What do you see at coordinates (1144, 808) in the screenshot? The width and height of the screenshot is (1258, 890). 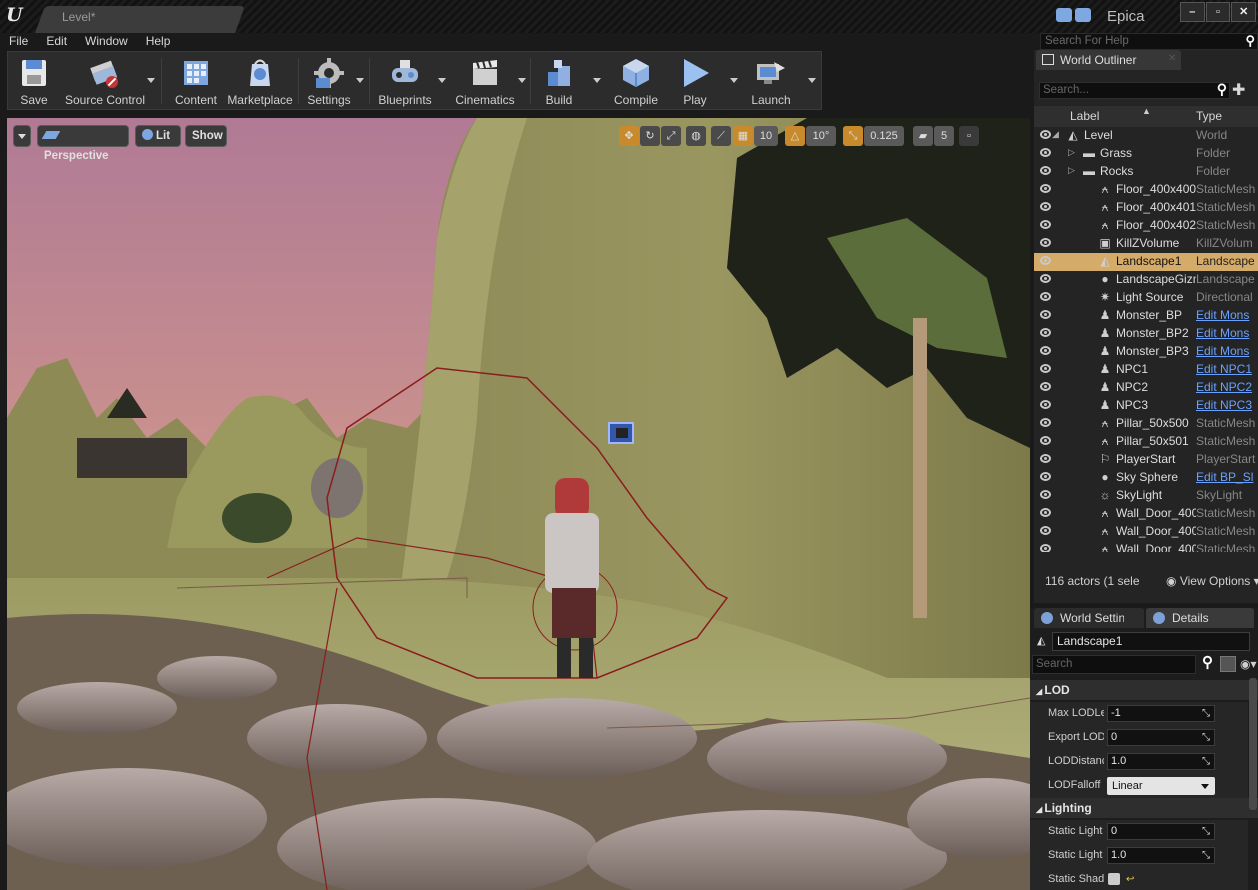 I see `category-lighting: ◢ Lighting` at bounding box center [1144, 808].